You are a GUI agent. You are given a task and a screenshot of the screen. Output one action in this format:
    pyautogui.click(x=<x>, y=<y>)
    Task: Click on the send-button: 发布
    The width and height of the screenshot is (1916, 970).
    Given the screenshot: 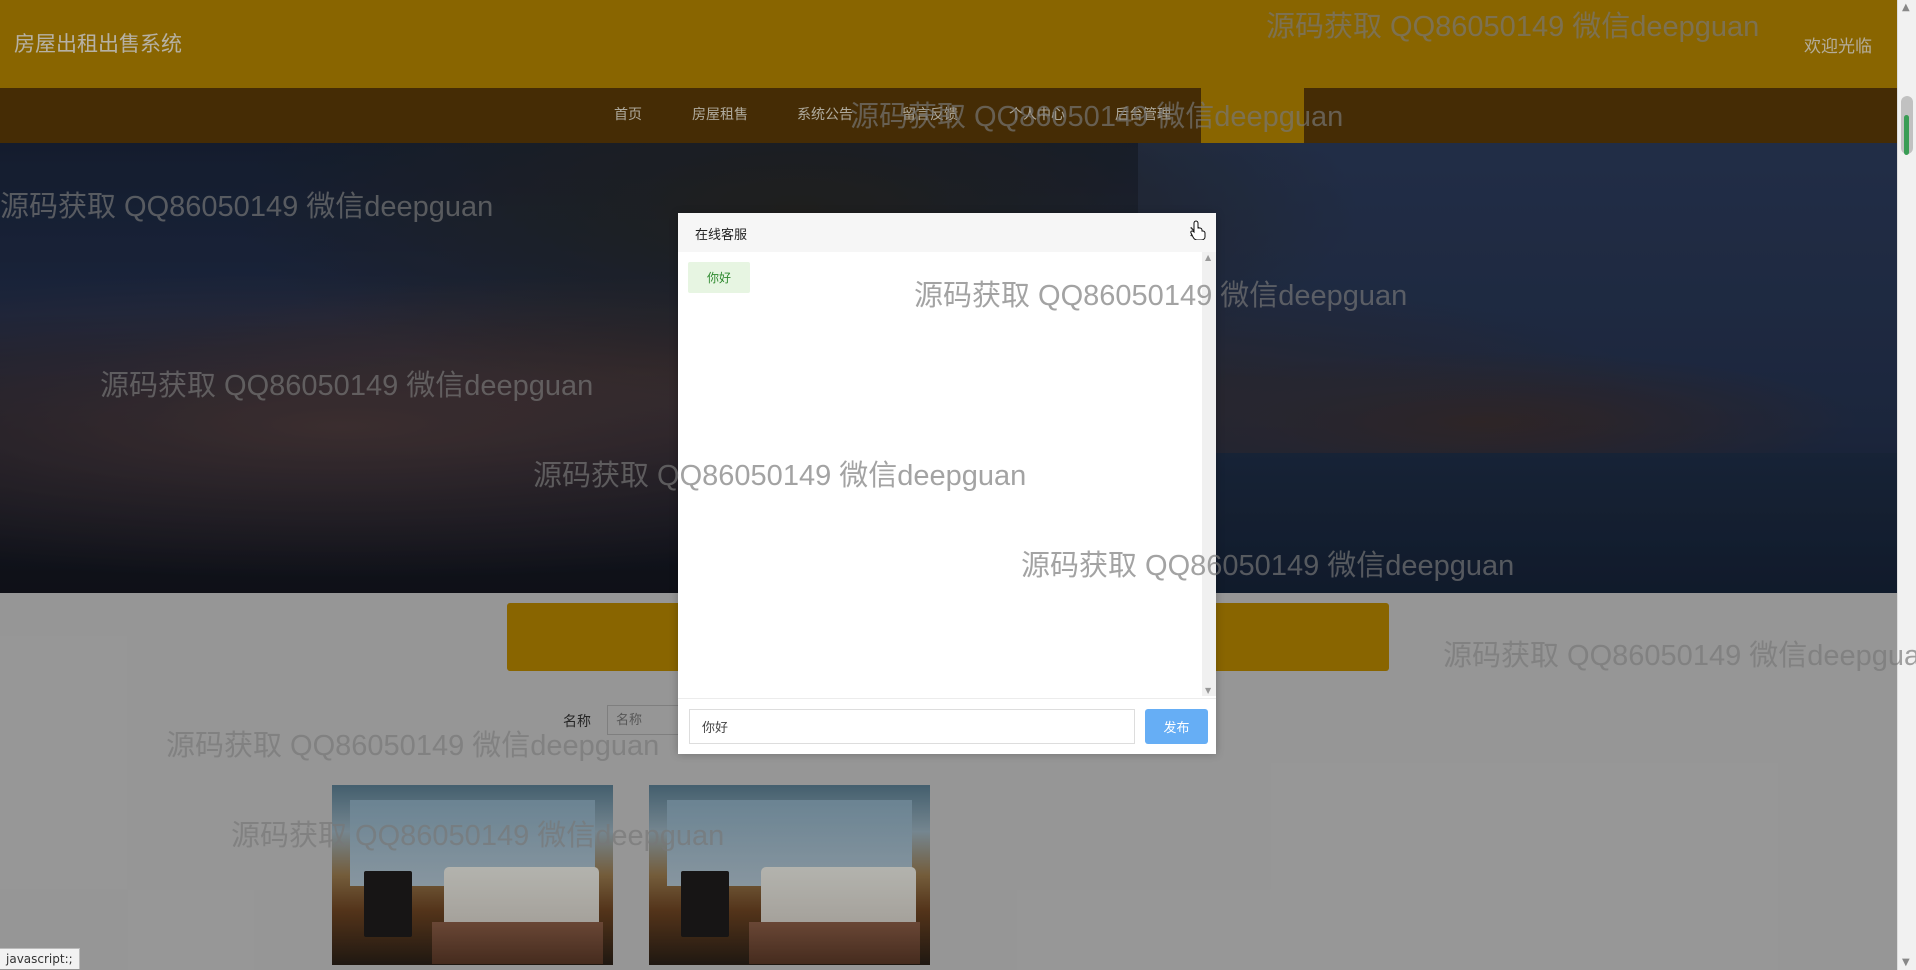 What is the action you would take?
    pyautogui.click(x=1176, y=726)
    